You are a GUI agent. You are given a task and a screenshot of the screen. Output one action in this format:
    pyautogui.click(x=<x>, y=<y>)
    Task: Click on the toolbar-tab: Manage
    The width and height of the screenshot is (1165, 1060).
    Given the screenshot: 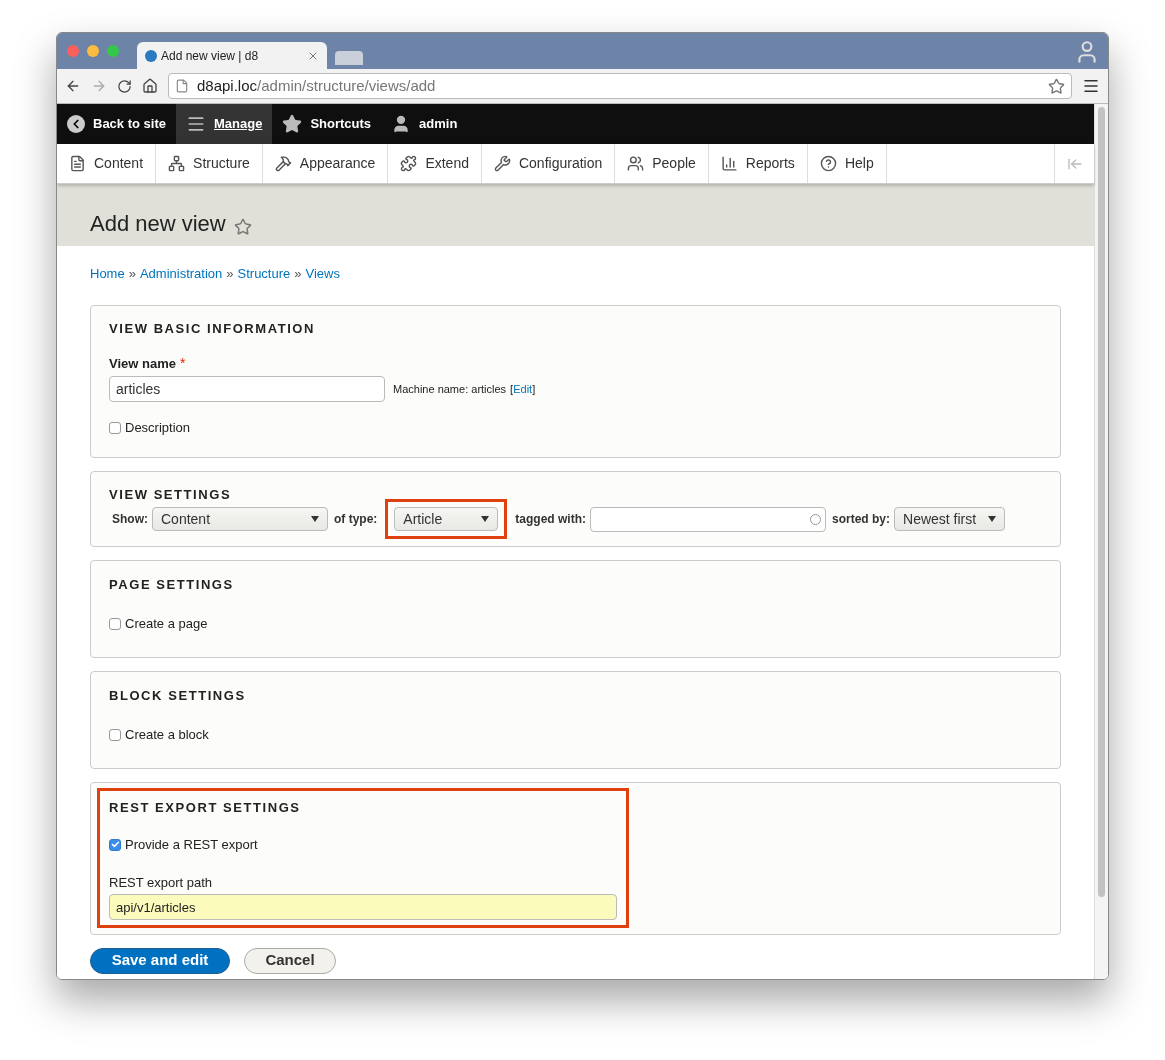 What is the action you would take?
    pyautogui.click(x=224, y=124)
    